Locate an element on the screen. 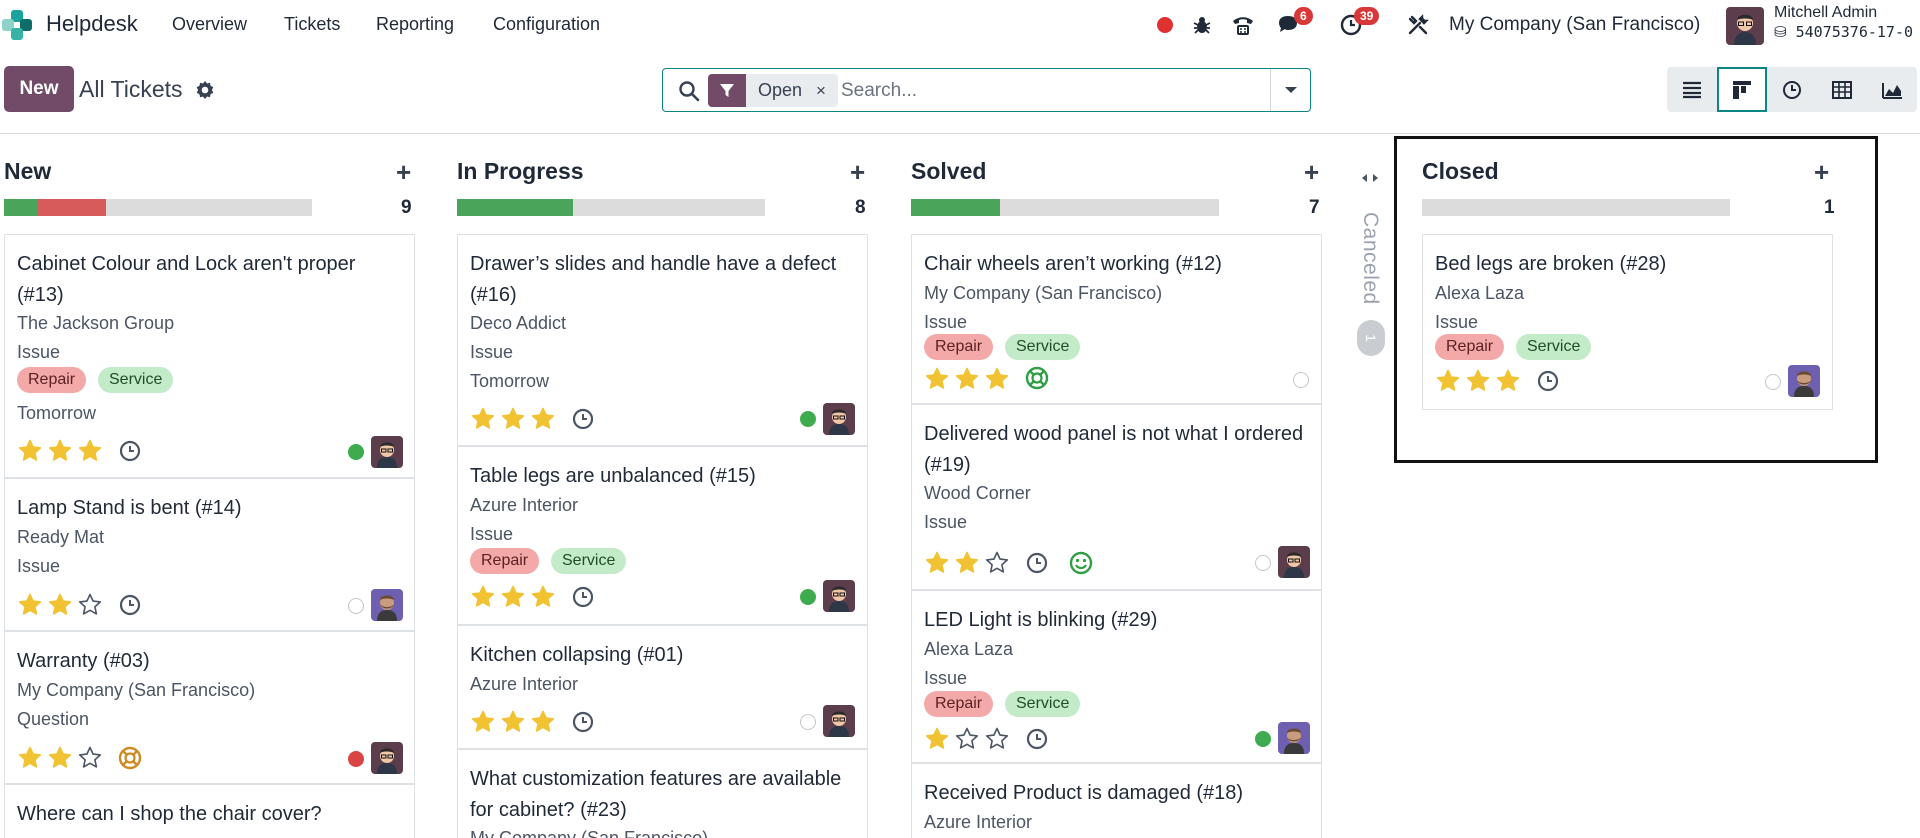 This screenshot has height=838, width=1920. ticket-card-01: Kitchen collapsing (#01) Azure Interior is located at coordinates (662, 687).